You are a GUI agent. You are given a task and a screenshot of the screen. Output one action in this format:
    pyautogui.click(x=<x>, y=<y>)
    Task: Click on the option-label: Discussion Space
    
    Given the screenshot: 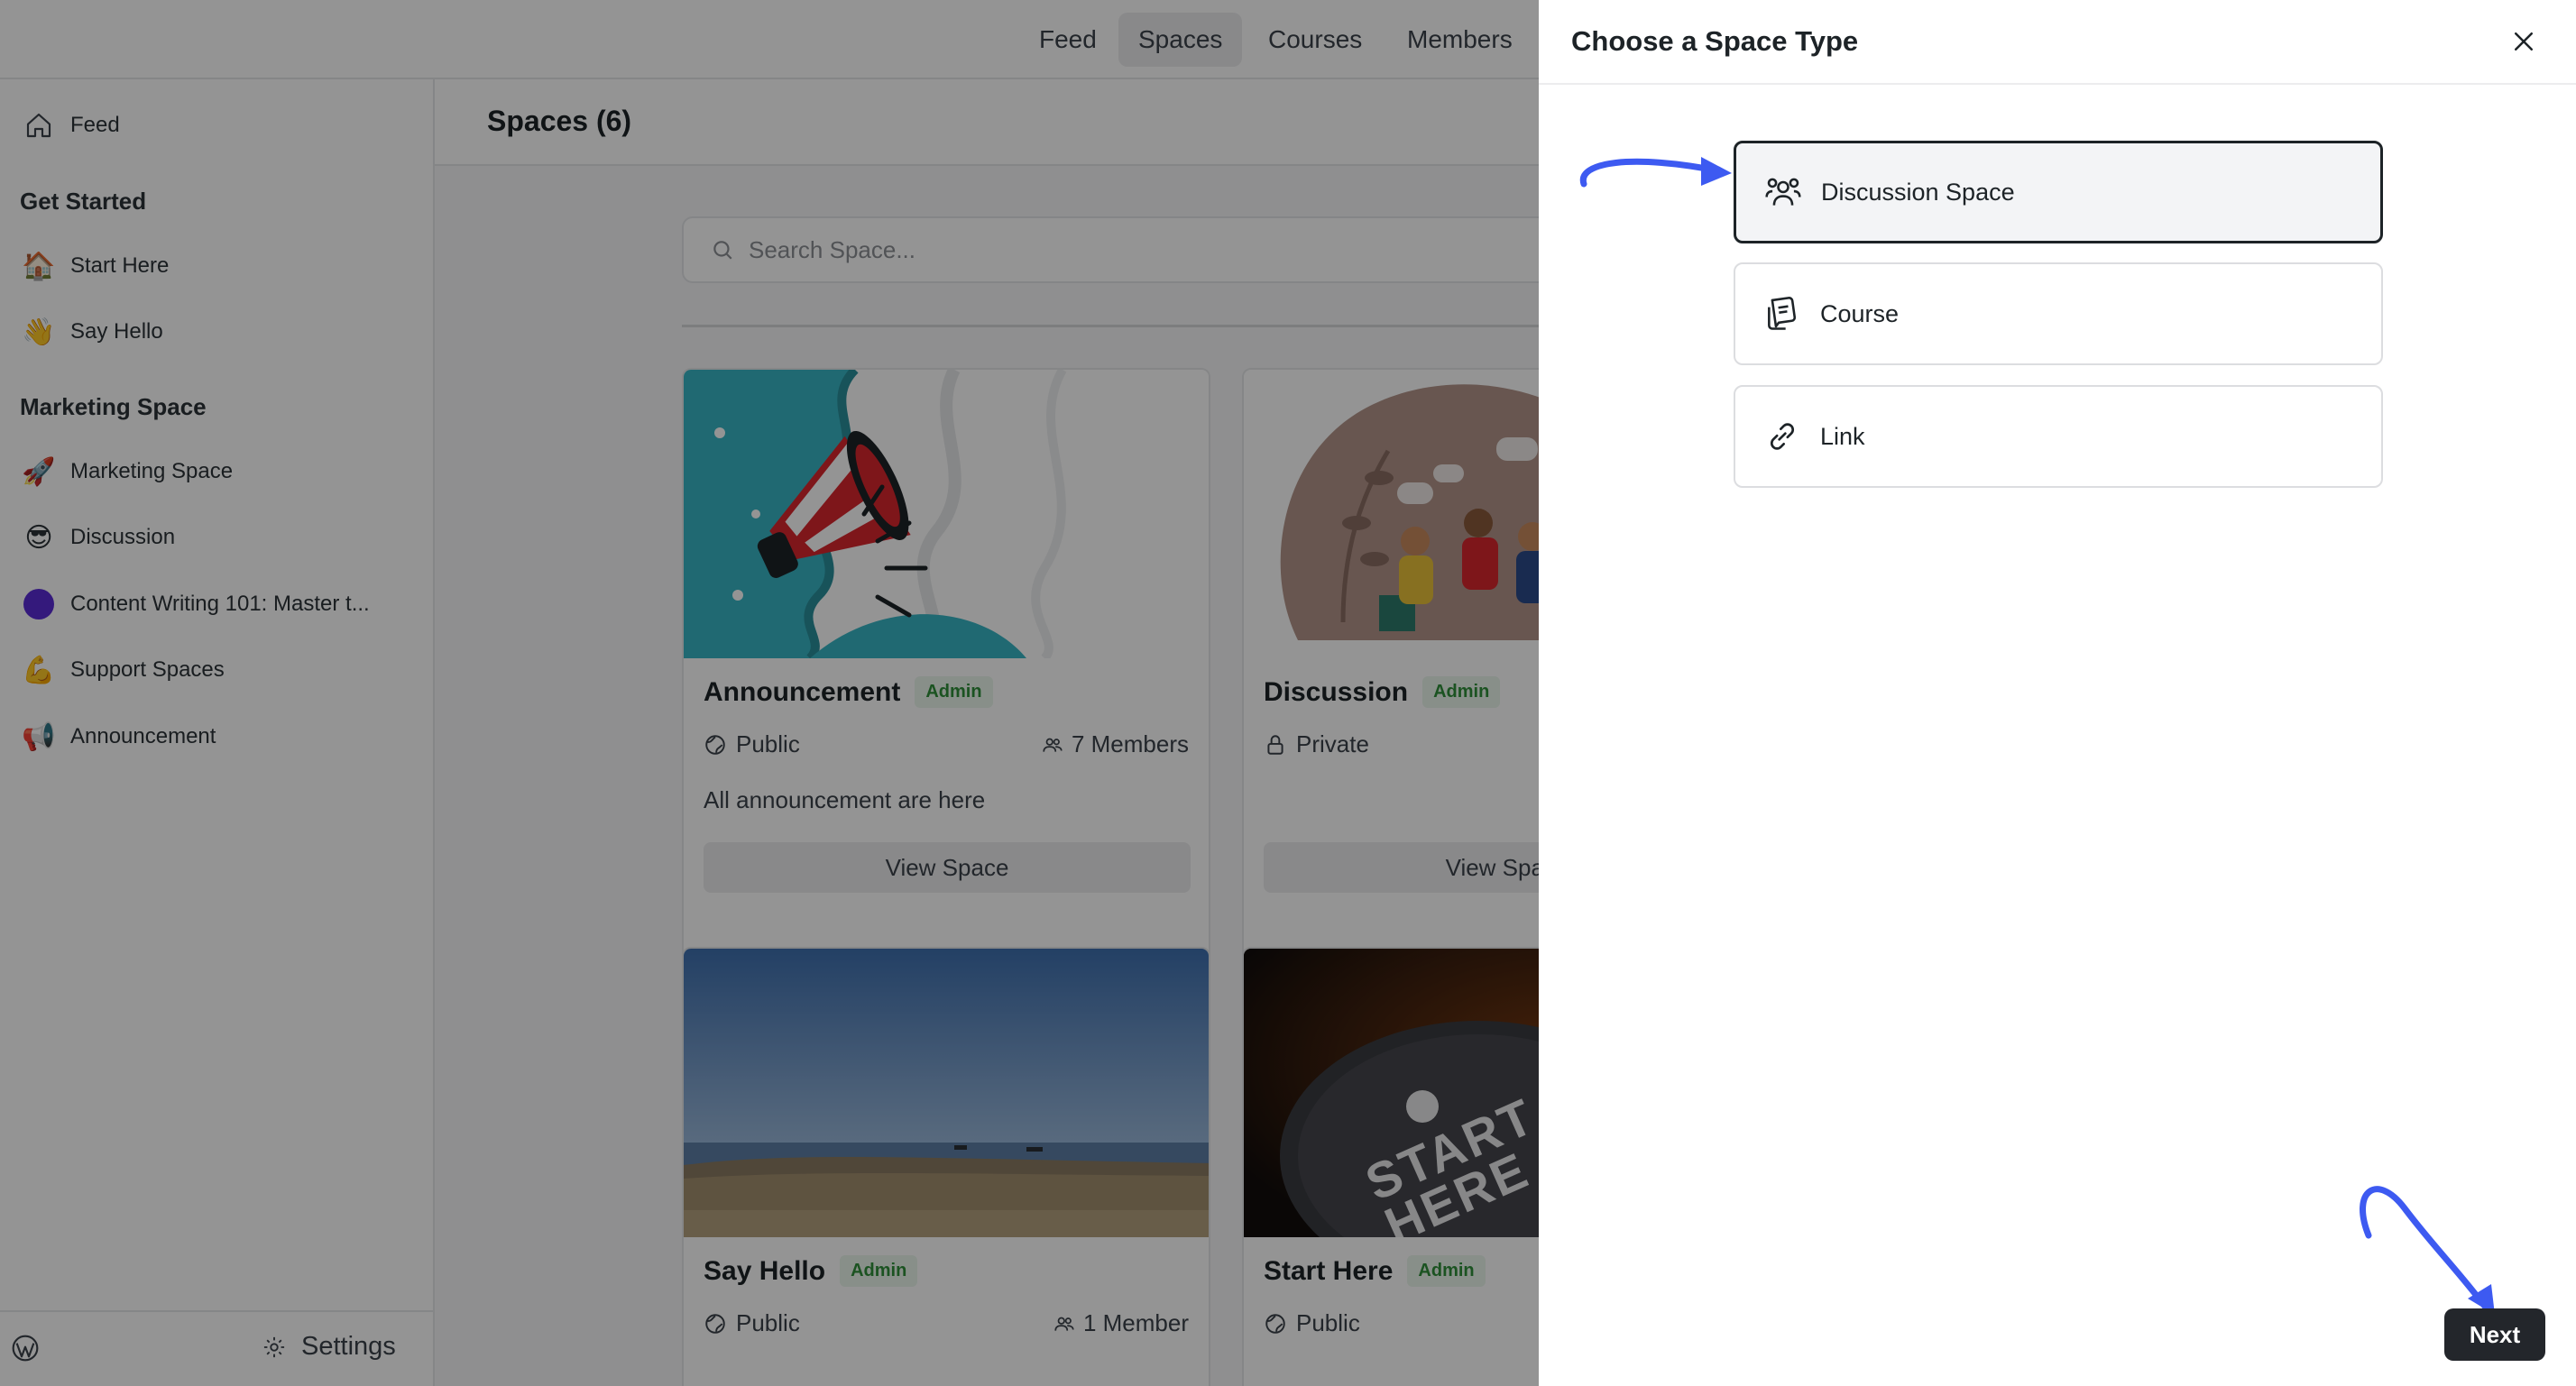 What is the action you would take?
    pyautogui.click(x=1918, y=192)
    